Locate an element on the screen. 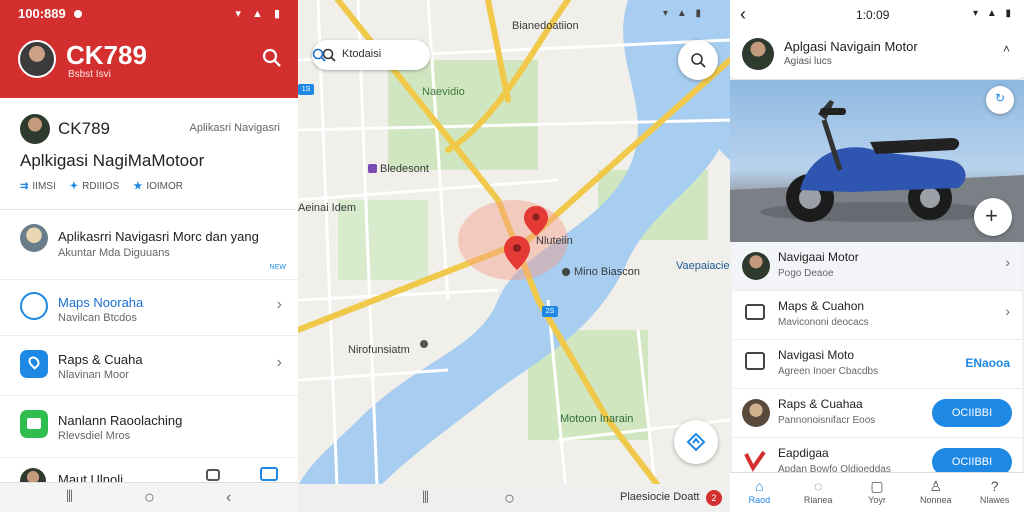  map-label: Nirofunsiatm is located at coordinates (379, 350).